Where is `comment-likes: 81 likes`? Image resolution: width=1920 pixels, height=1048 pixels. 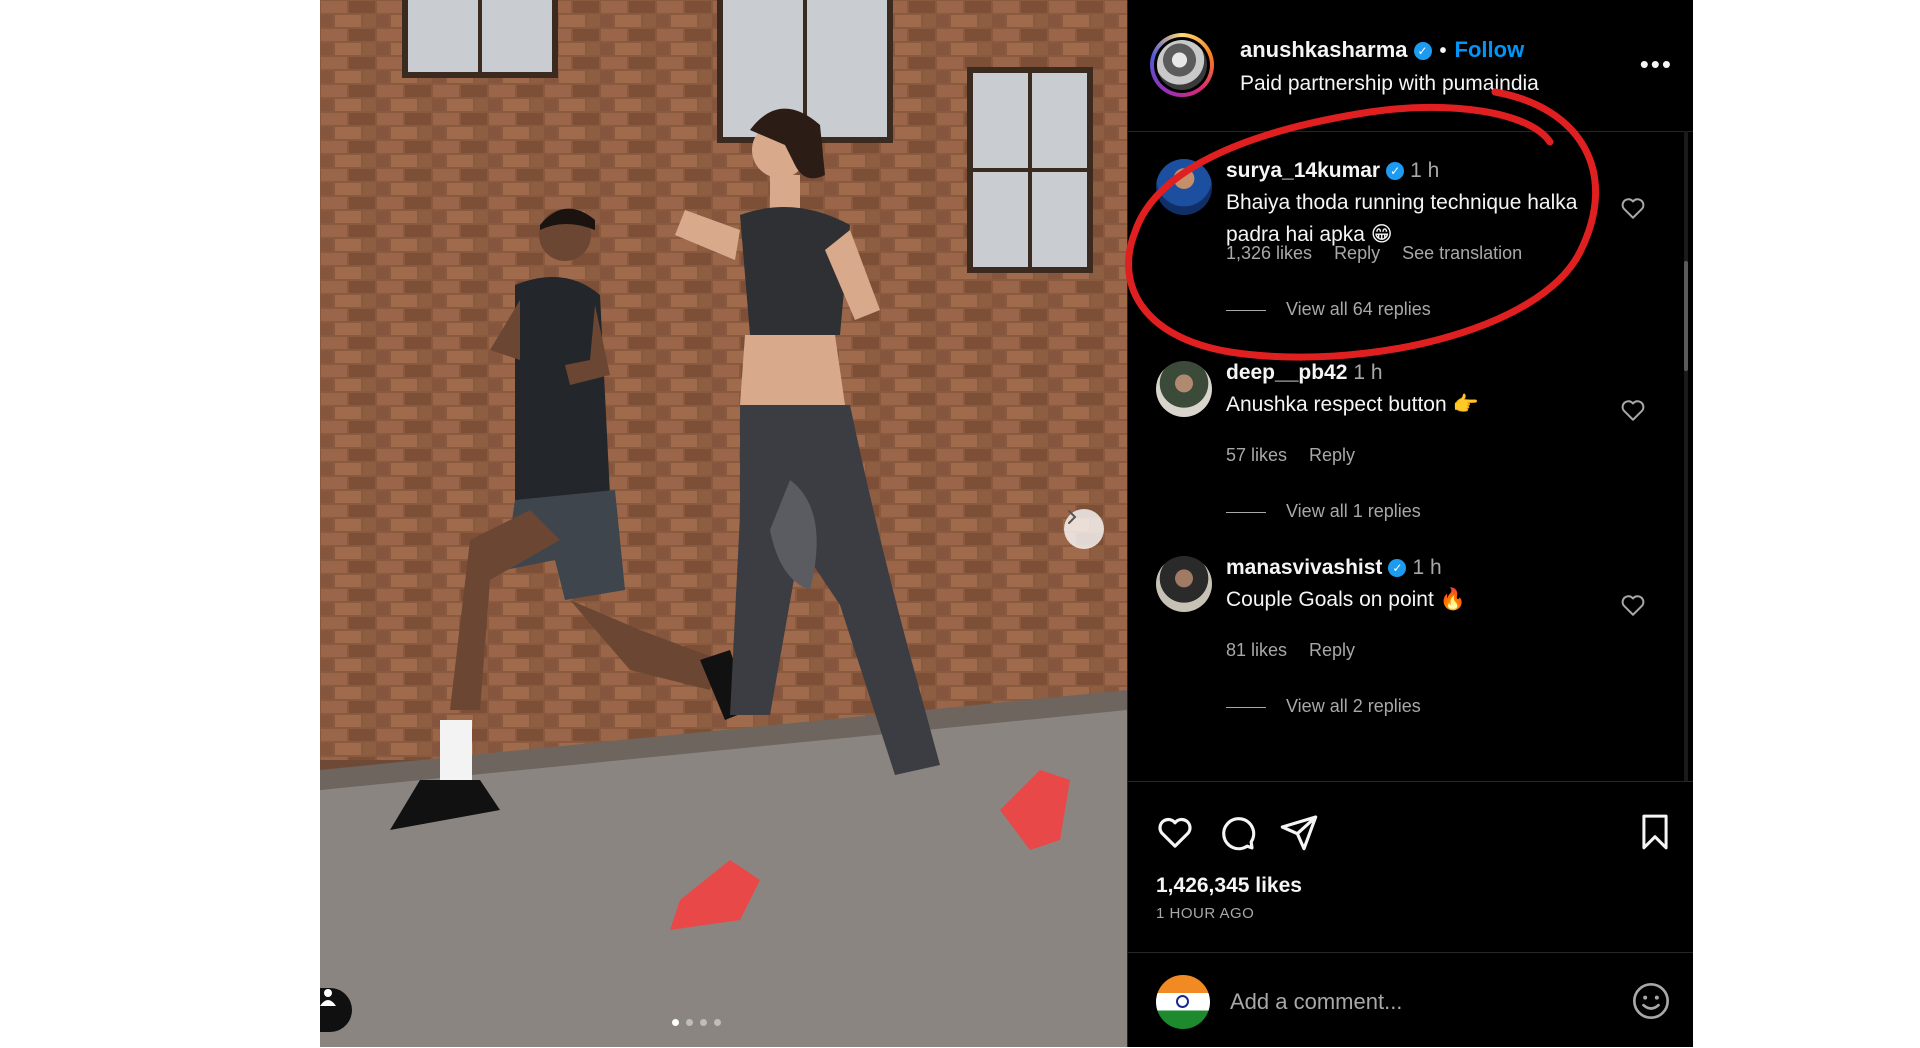 comment-likes: 81 likes is located at coordinates (1256, 650).